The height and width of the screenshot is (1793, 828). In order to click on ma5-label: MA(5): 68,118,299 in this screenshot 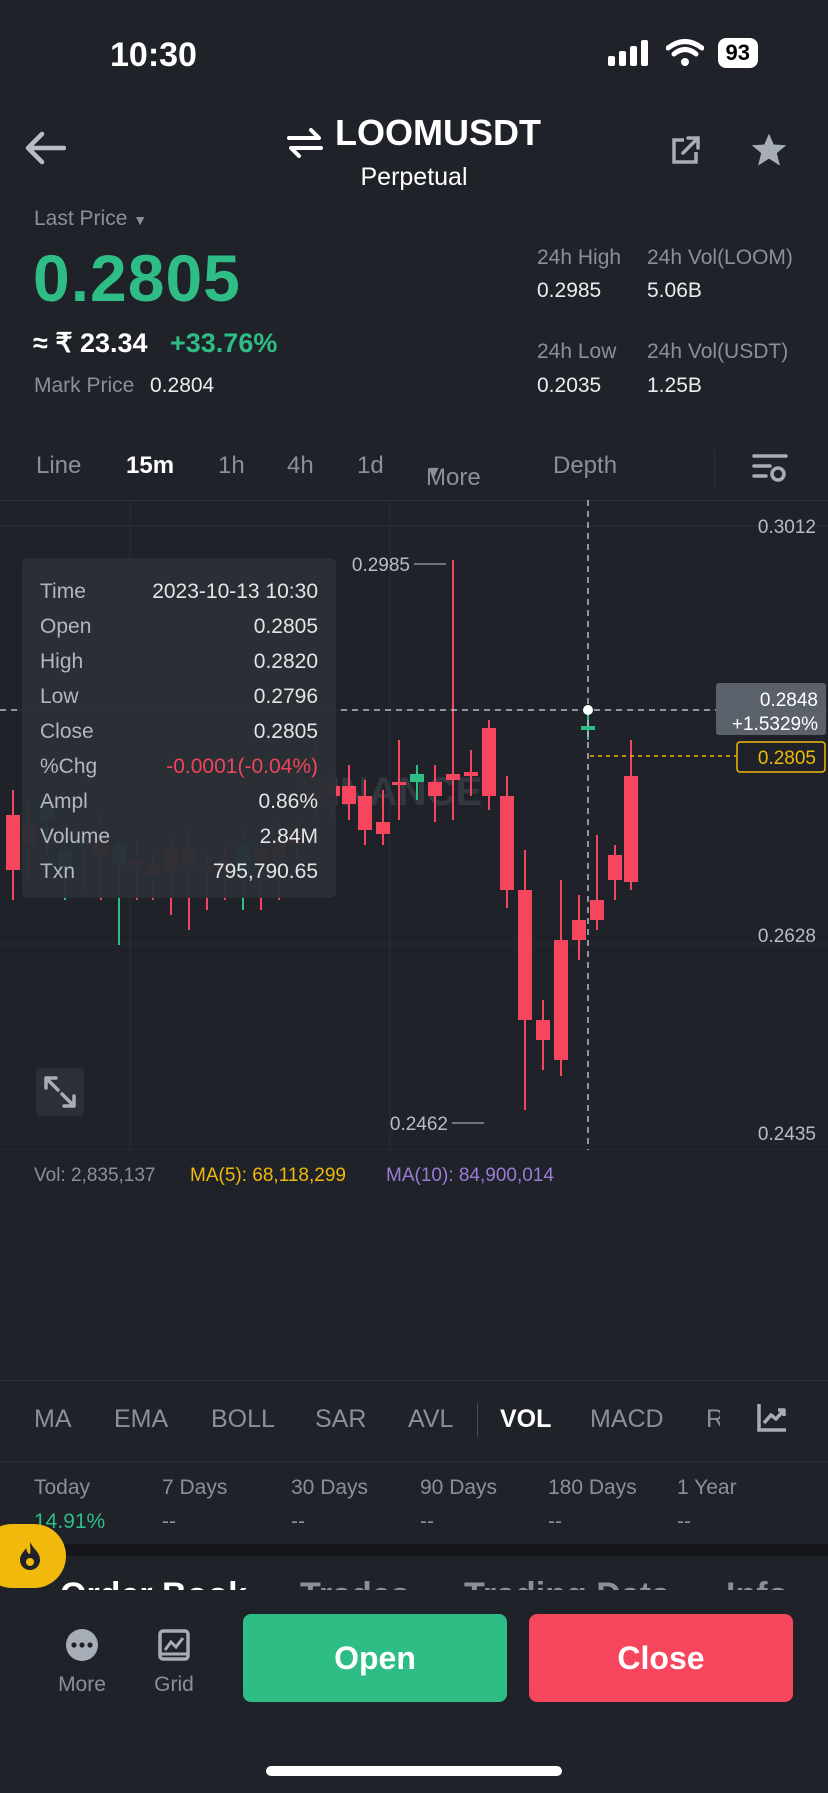, I will do `click(268, 1175)`.